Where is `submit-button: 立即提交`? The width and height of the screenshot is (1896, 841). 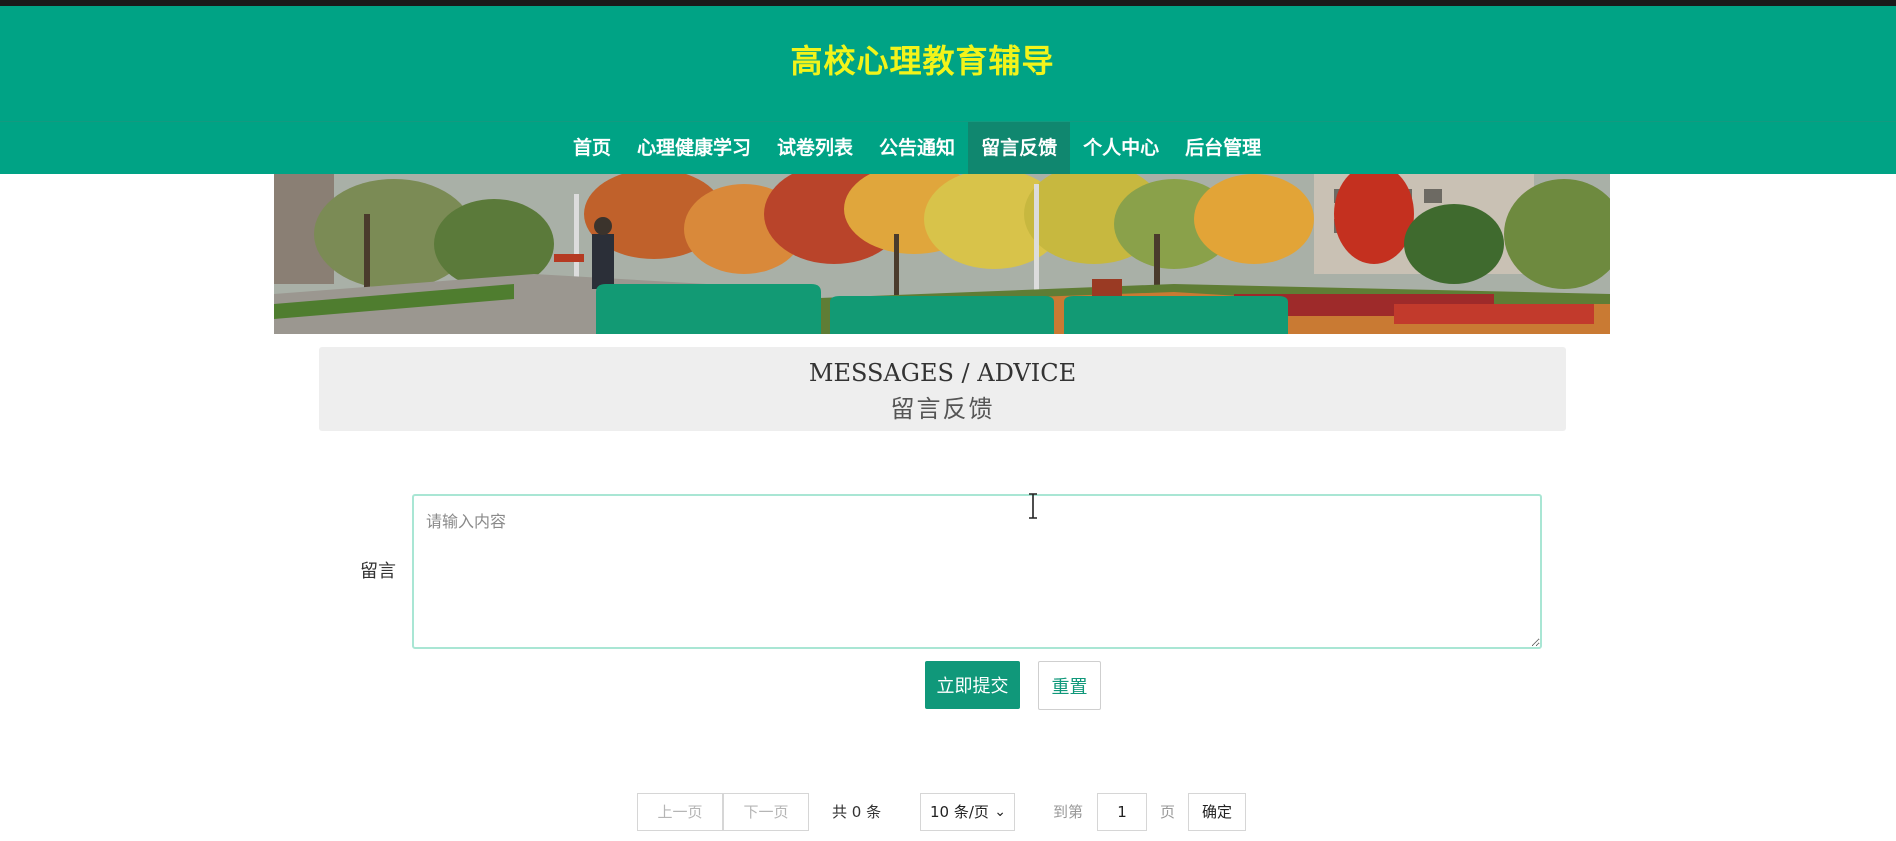
submit-button: 立即提交 is located at coordinates (972, 685).